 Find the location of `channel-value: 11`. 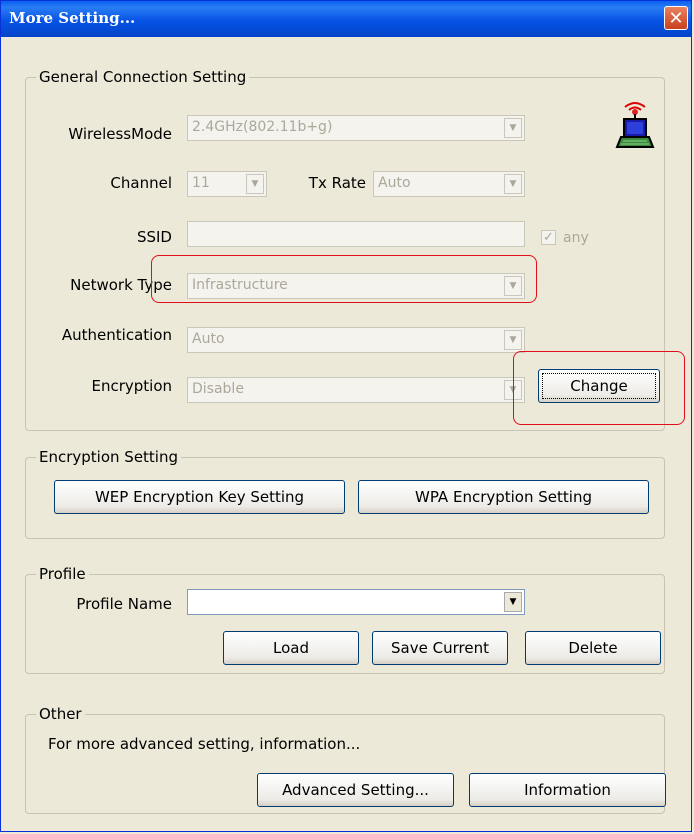

channel-value: 11 is located at coordinates (201, 183).